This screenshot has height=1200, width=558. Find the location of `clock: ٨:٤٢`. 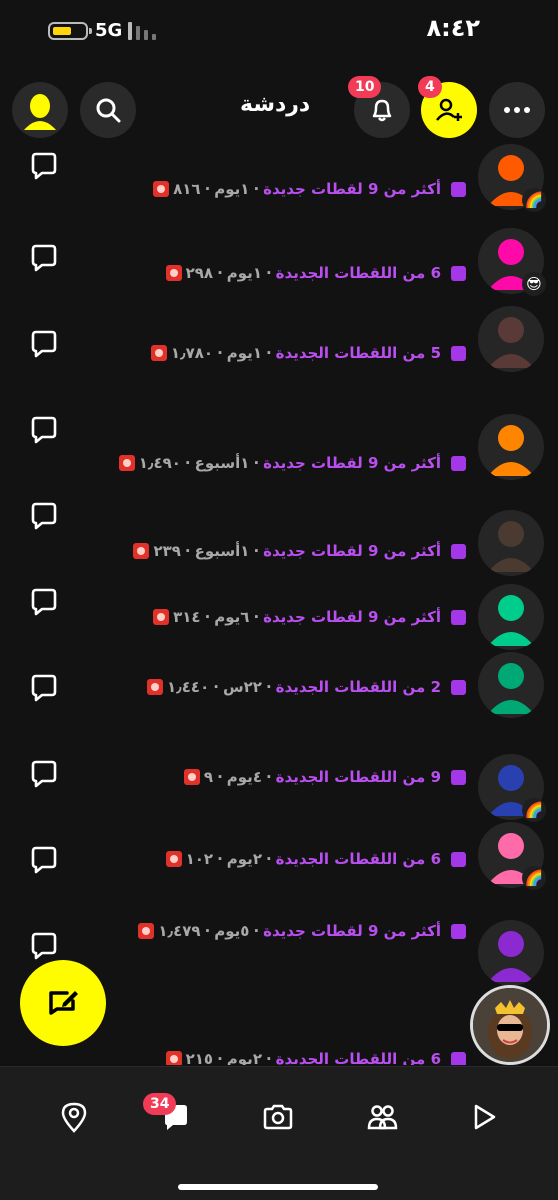

clock: ٨:٤٢ is located at coordinates (453, 28).